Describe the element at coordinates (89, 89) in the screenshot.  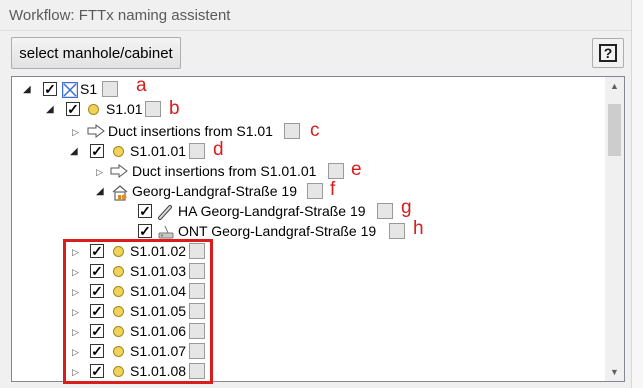
I see `tree-node-label: S1` at that location.